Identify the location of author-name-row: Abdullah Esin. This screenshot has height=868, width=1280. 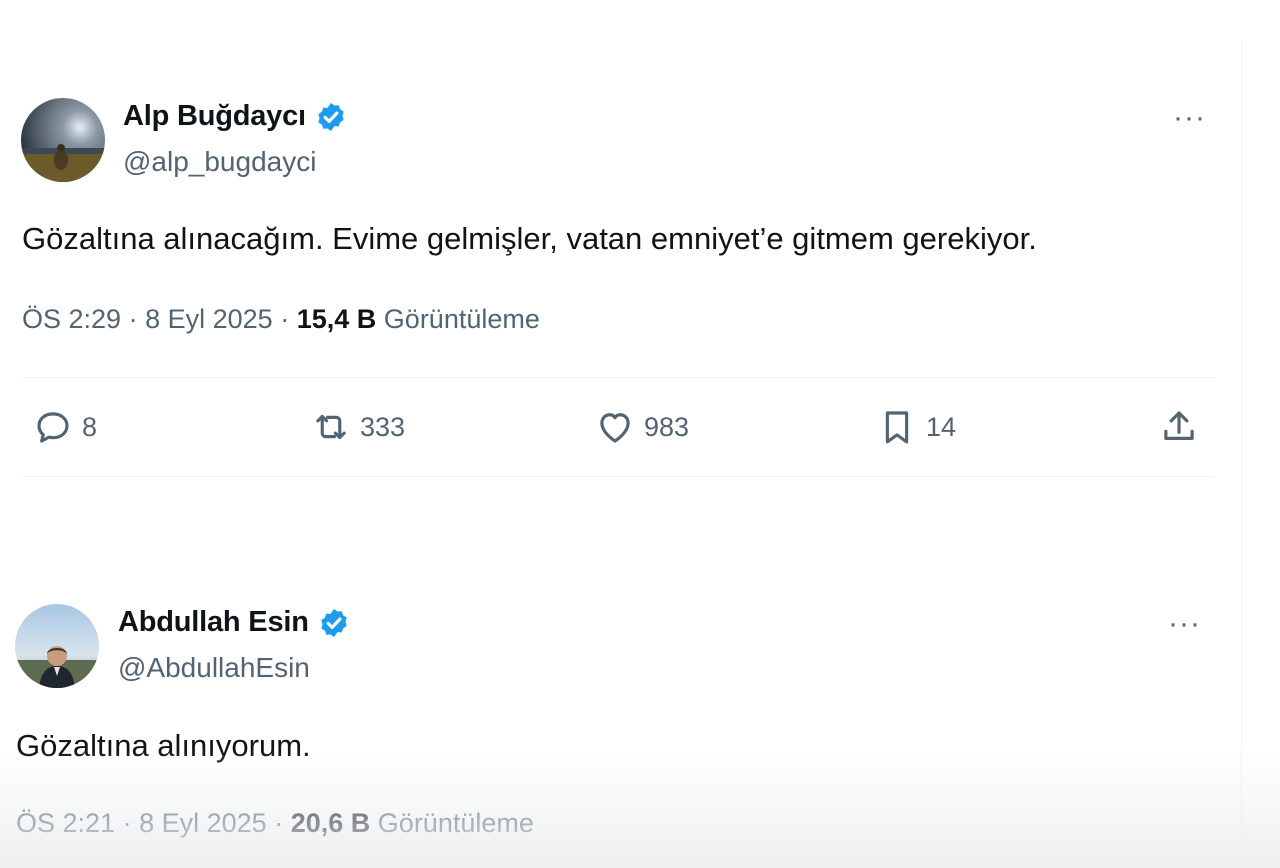
(234, 622).